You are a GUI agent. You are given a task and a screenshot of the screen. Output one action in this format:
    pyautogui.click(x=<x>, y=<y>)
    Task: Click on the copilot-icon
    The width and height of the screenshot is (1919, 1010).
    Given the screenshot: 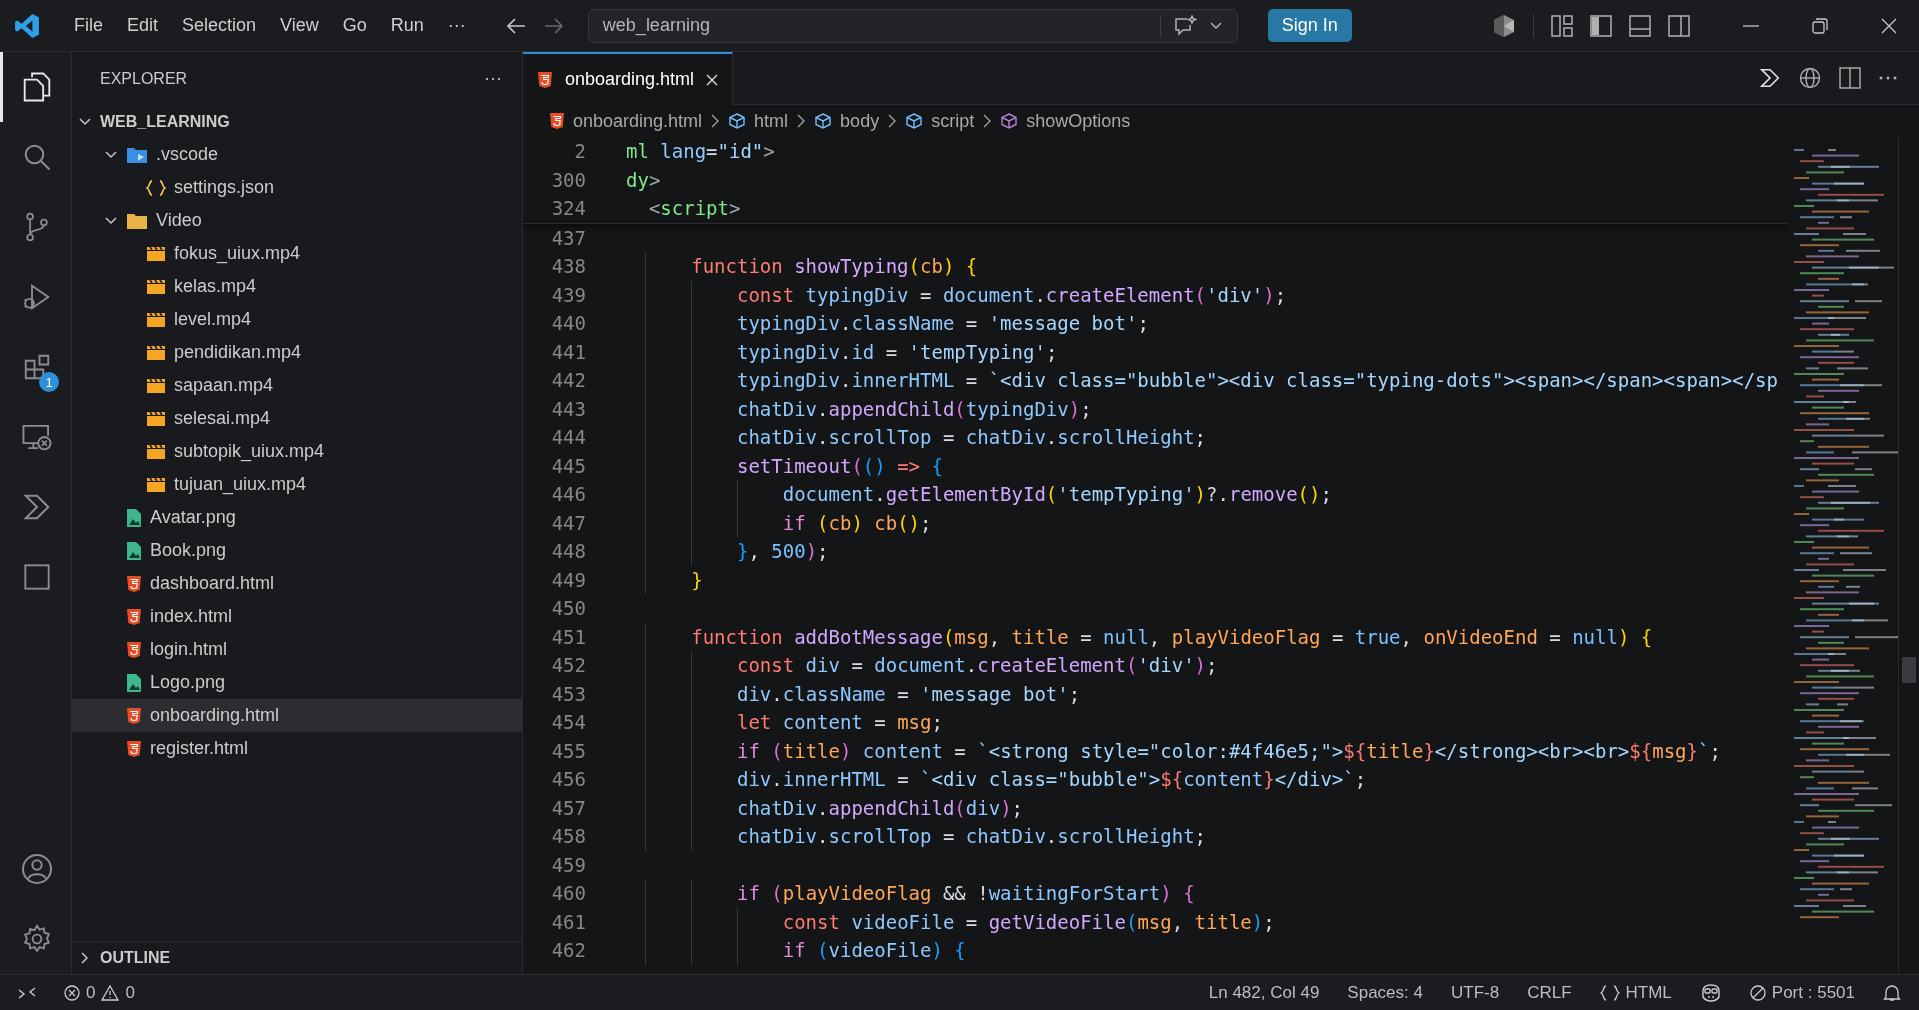 What is the action you would take?
    pyautogui.click(x=1710, y=992)
    